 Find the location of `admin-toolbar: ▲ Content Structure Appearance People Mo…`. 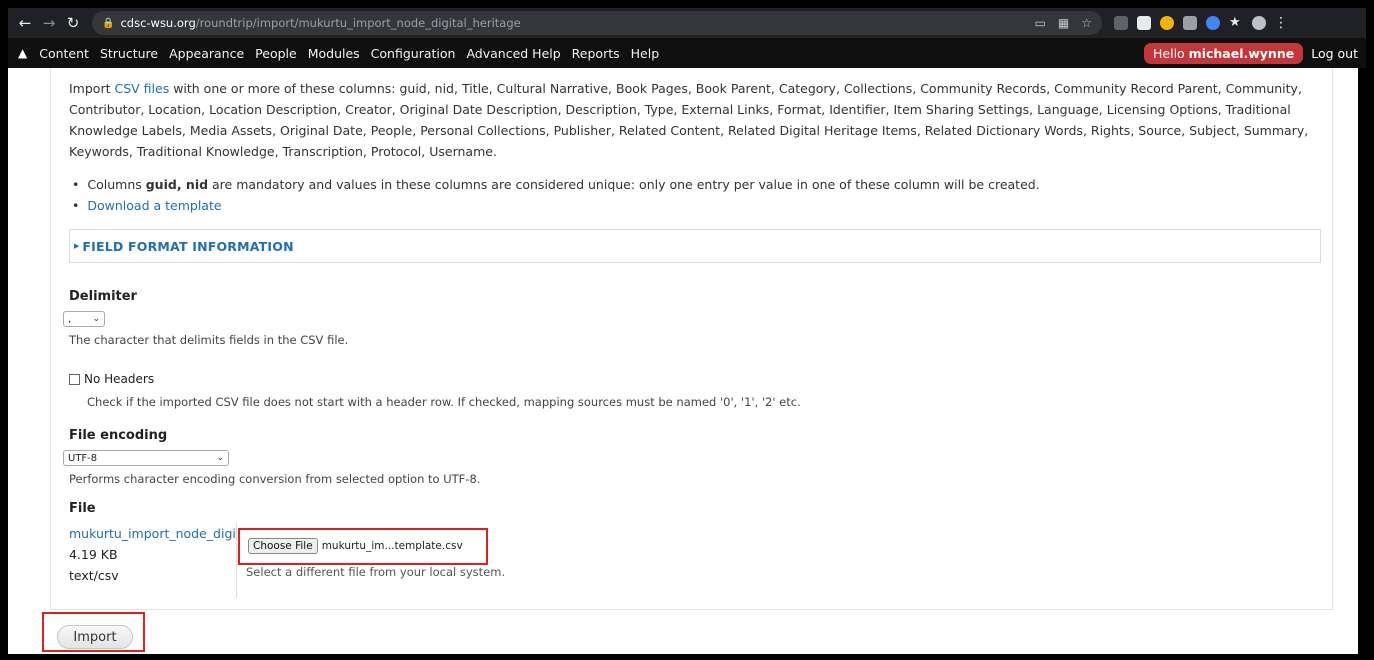

admin-toolbar: ▲ Content Structure Appearance People Mo… is located at coordinates (687, 53).